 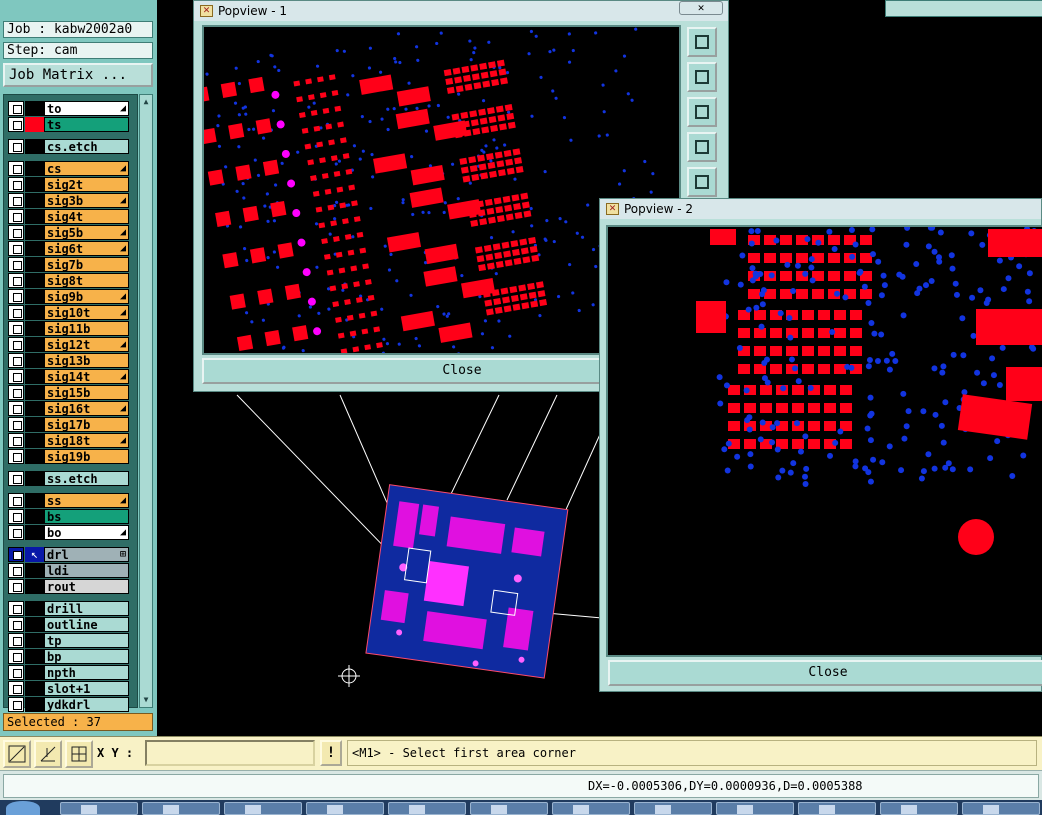 I want to click on grid-tool-icon, so click(x=79, y=754).